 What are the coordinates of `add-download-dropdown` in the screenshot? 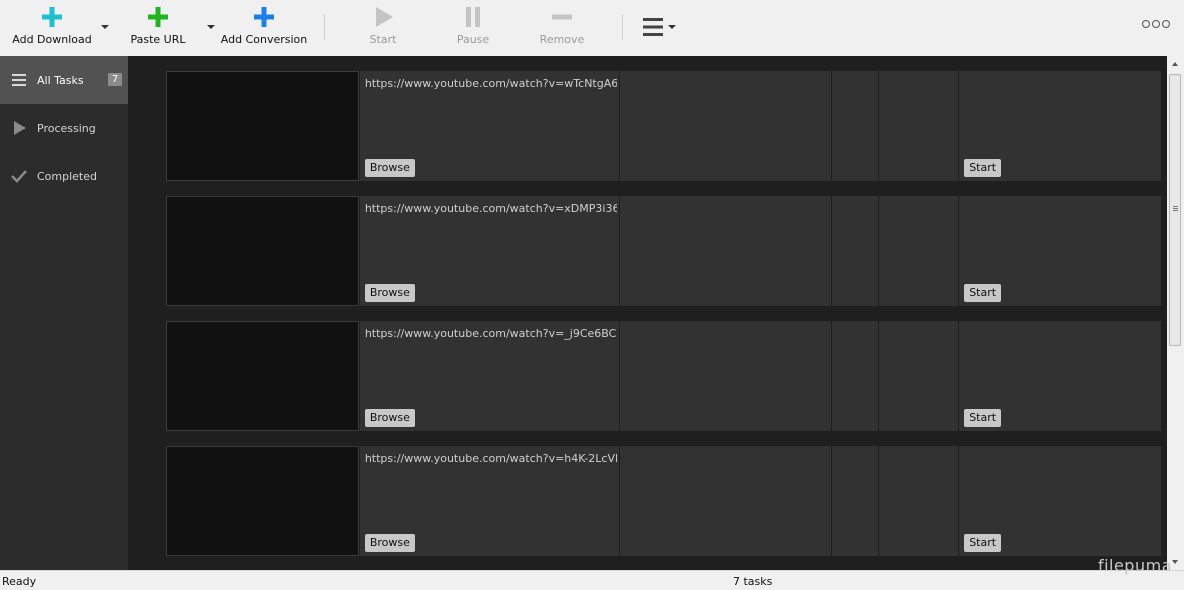 It's located at (105, 27).